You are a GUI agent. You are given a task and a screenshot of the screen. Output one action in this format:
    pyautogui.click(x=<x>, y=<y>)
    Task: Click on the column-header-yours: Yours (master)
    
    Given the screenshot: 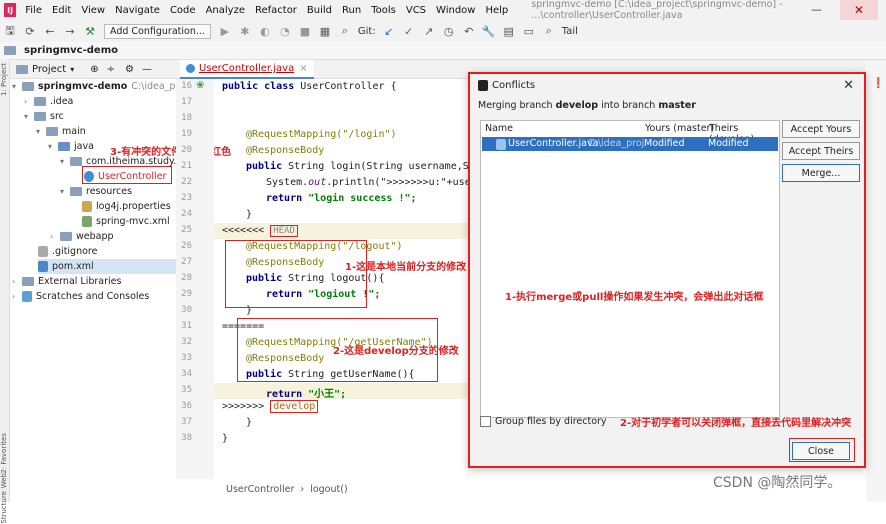 What is the action you would take?
    pyautogui.click(x=679, y=128)
    